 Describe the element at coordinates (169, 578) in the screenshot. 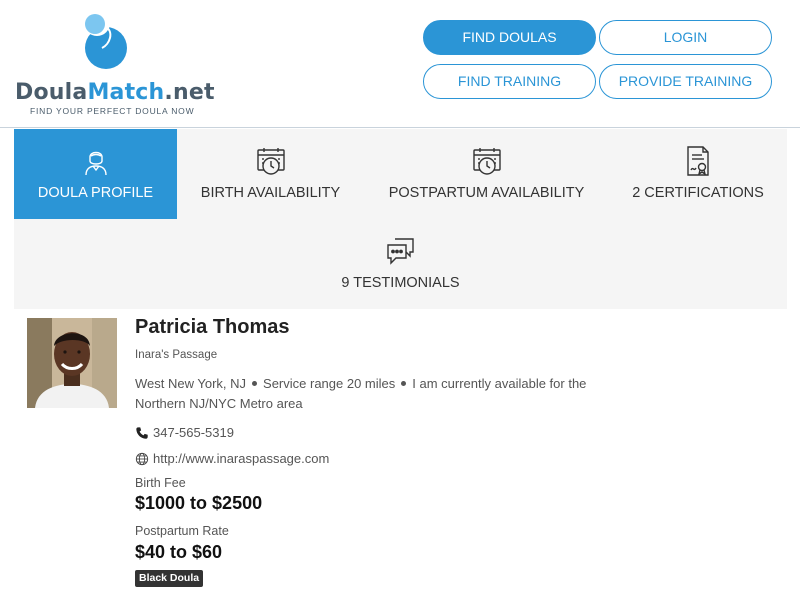

I see `black-doula-badge: Black Doula` at that location.